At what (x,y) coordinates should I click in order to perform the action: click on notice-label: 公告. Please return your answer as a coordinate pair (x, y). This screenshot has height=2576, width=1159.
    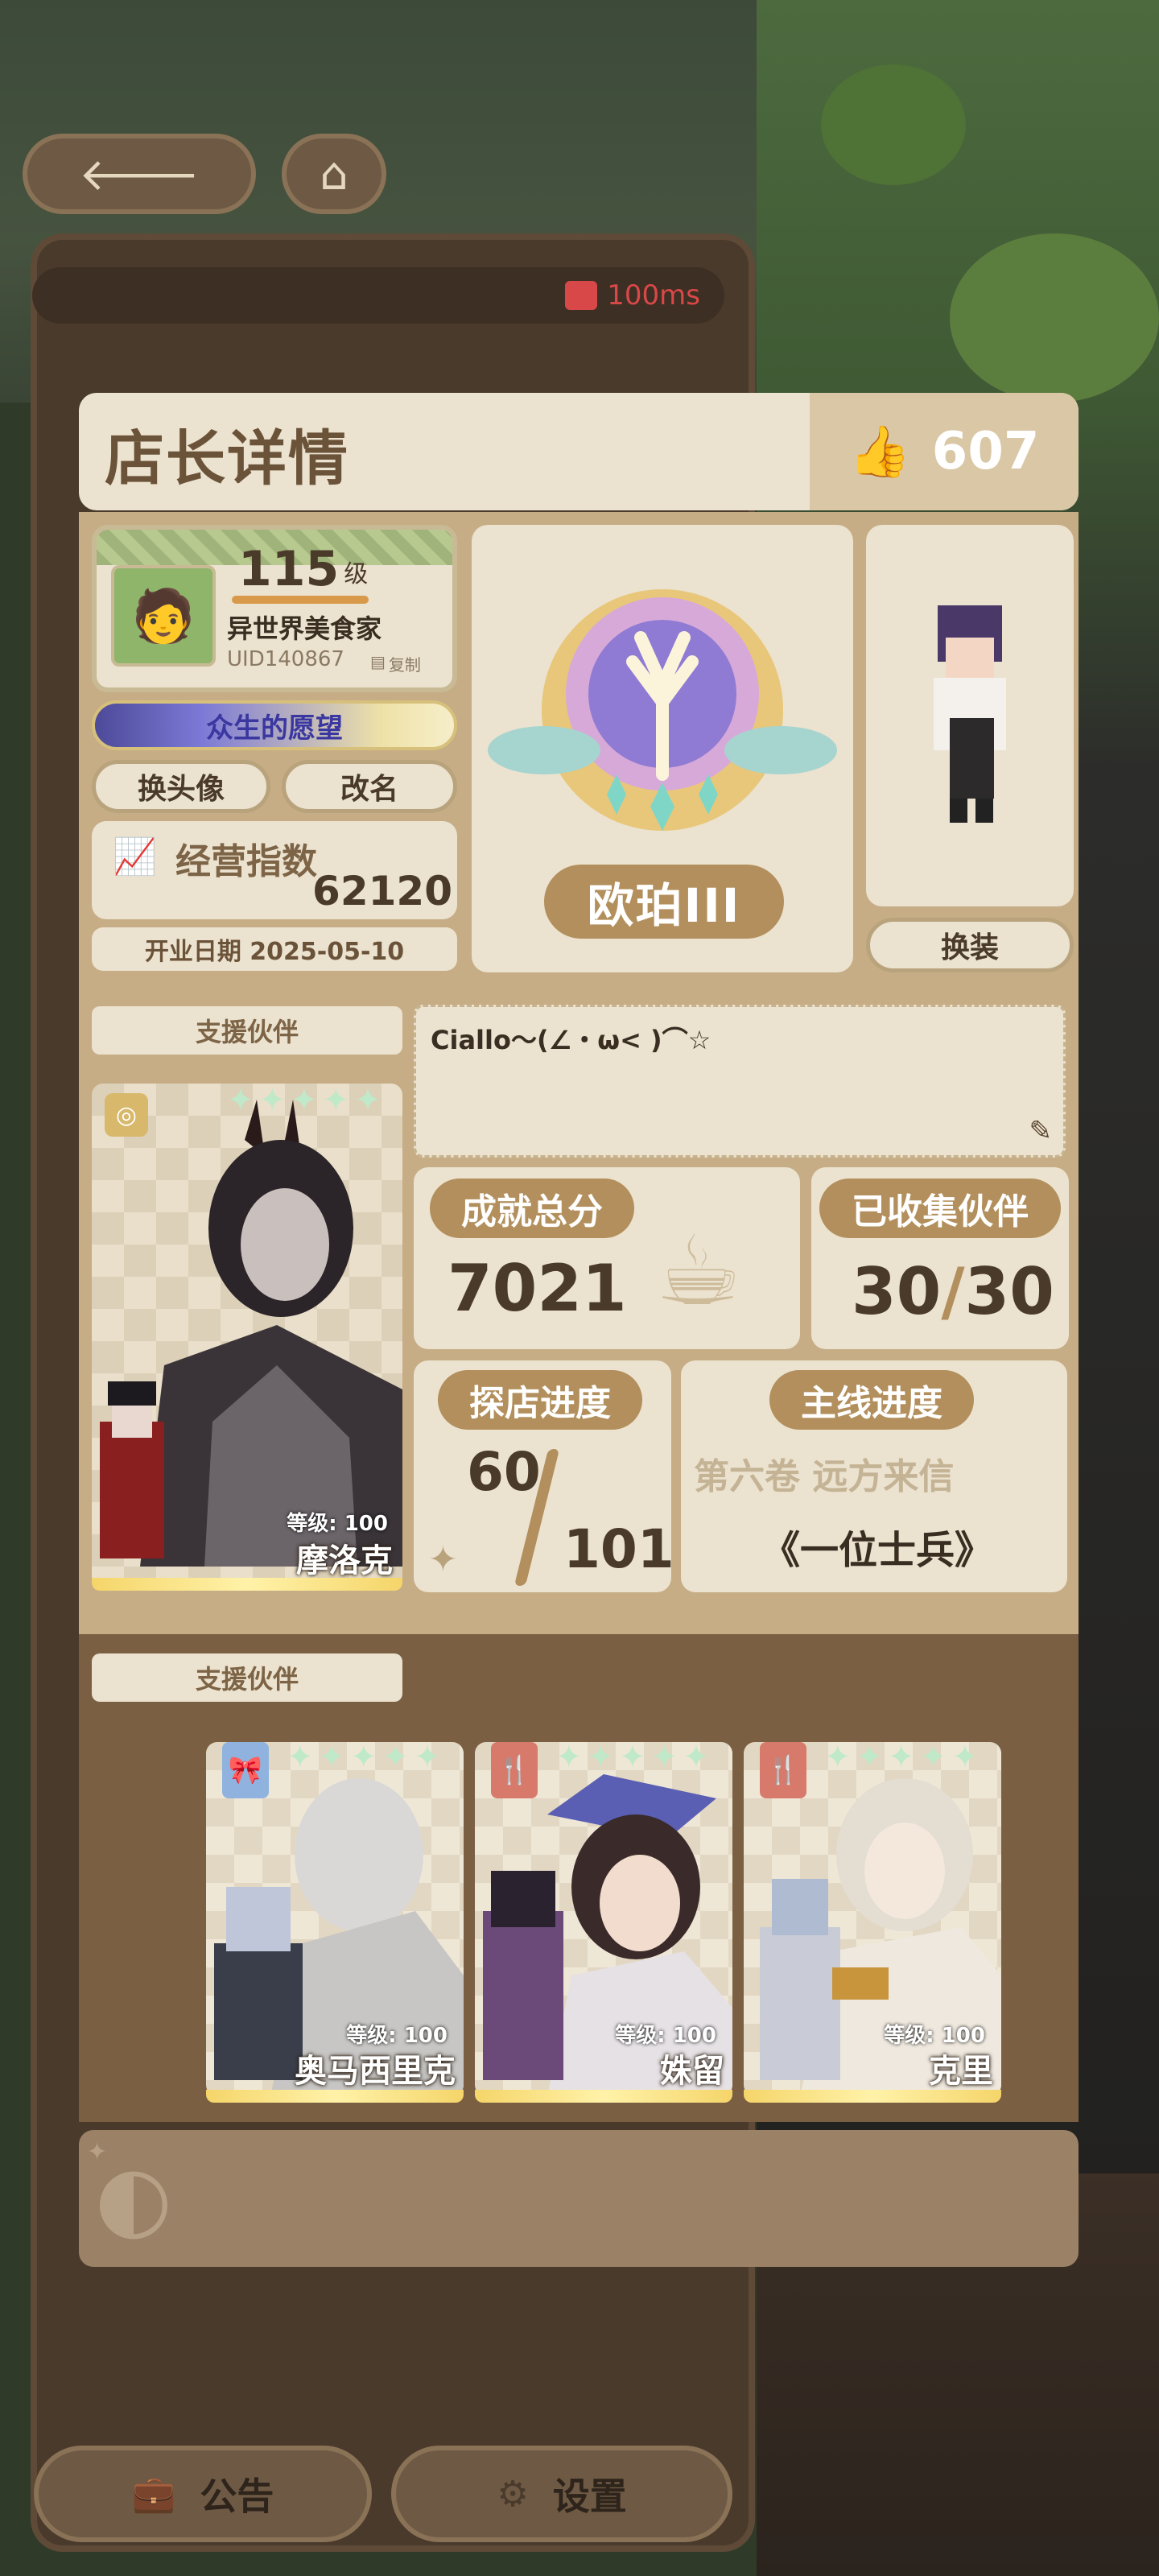
    Looking at the image, I should click on (237, 2496).